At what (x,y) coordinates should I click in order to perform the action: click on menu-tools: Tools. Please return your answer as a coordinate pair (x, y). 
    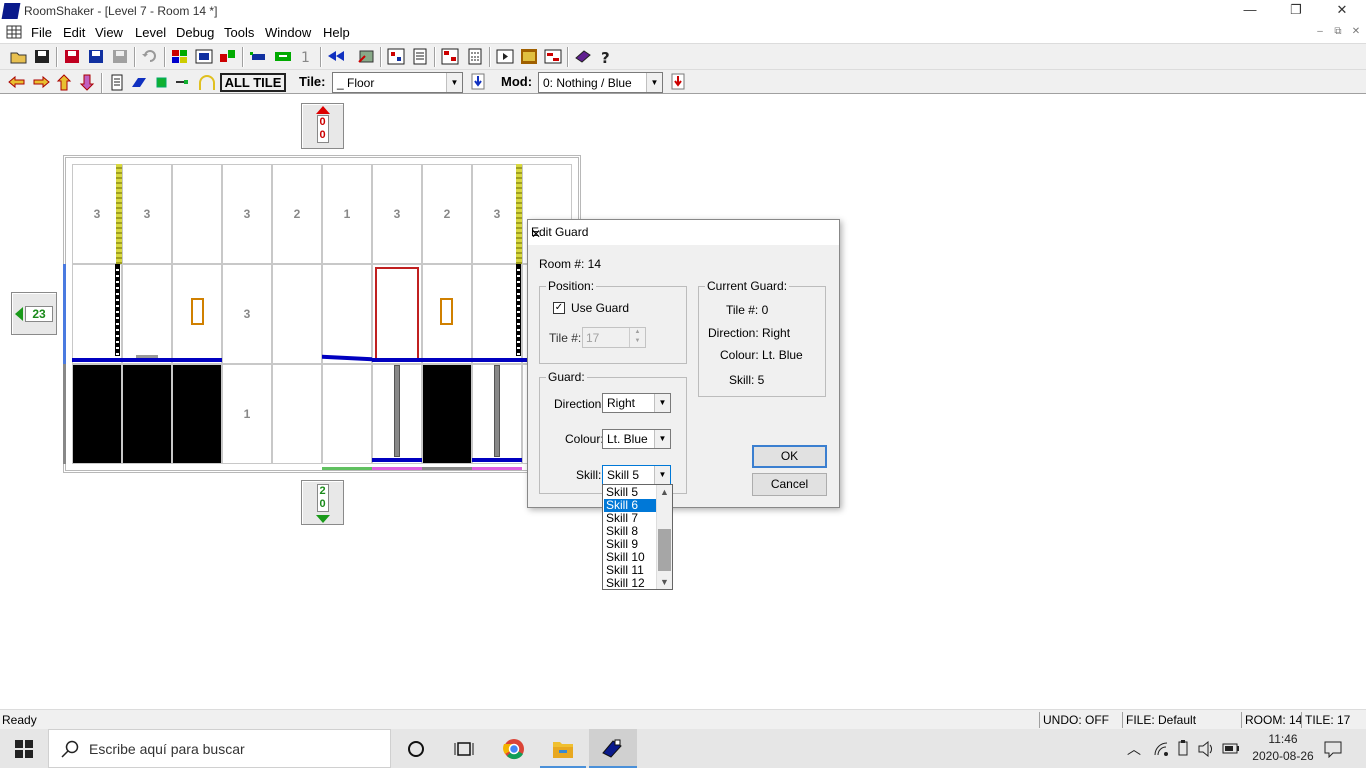
    Looking at the image, I should click on (239, 32).